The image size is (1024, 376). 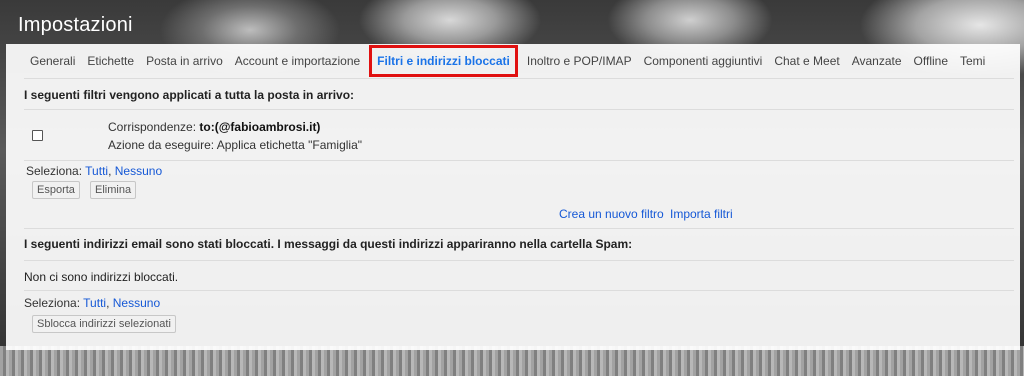 What do you see at coordinates (161, 145) in the screenshot?
I see `filter-action-label: Azione da eseguire:` at bounding box center [161, 145].